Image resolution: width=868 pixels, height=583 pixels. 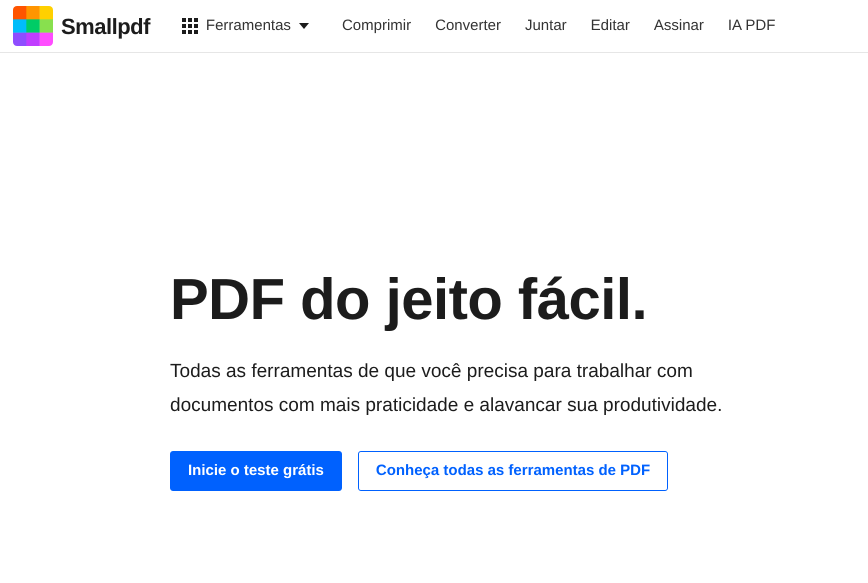 I want to click on nav-link: Juntar, so click(x=545, y=26).